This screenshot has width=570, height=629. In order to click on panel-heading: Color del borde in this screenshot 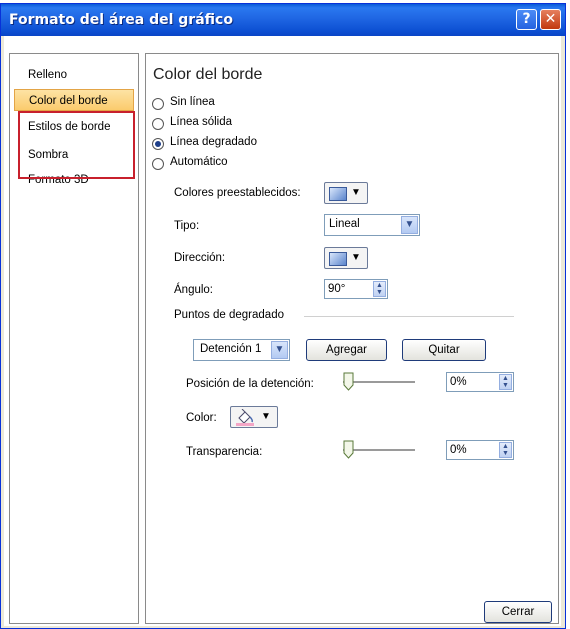, I will do `click(208, 74)`.